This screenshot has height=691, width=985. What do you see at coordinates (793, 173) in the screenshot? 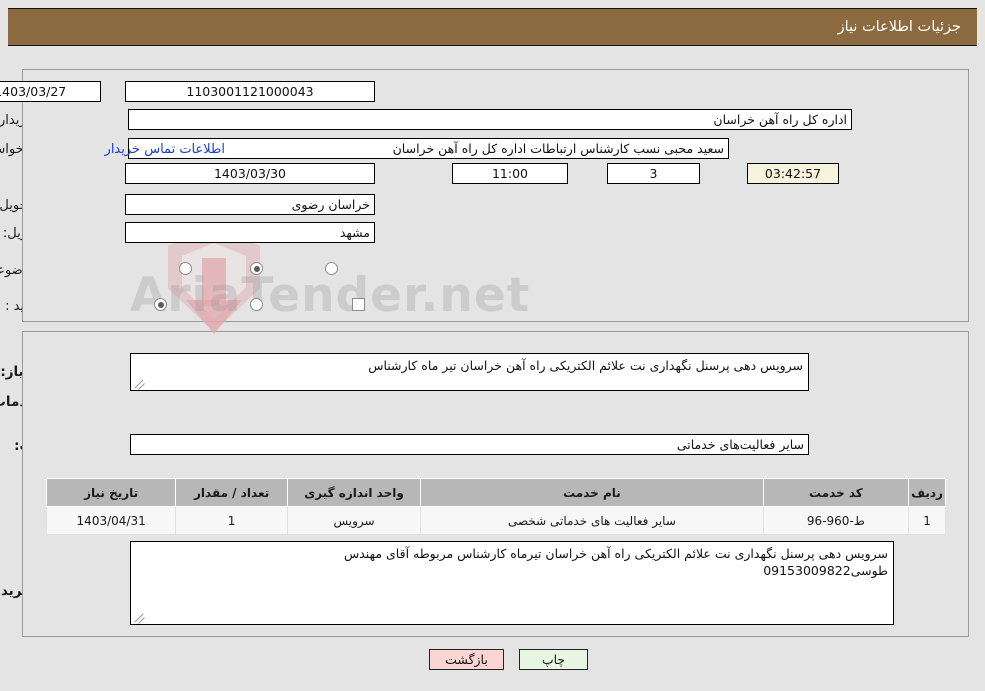
I see `countdown-timer: 03:42:57` at bounding box center [793, 173].